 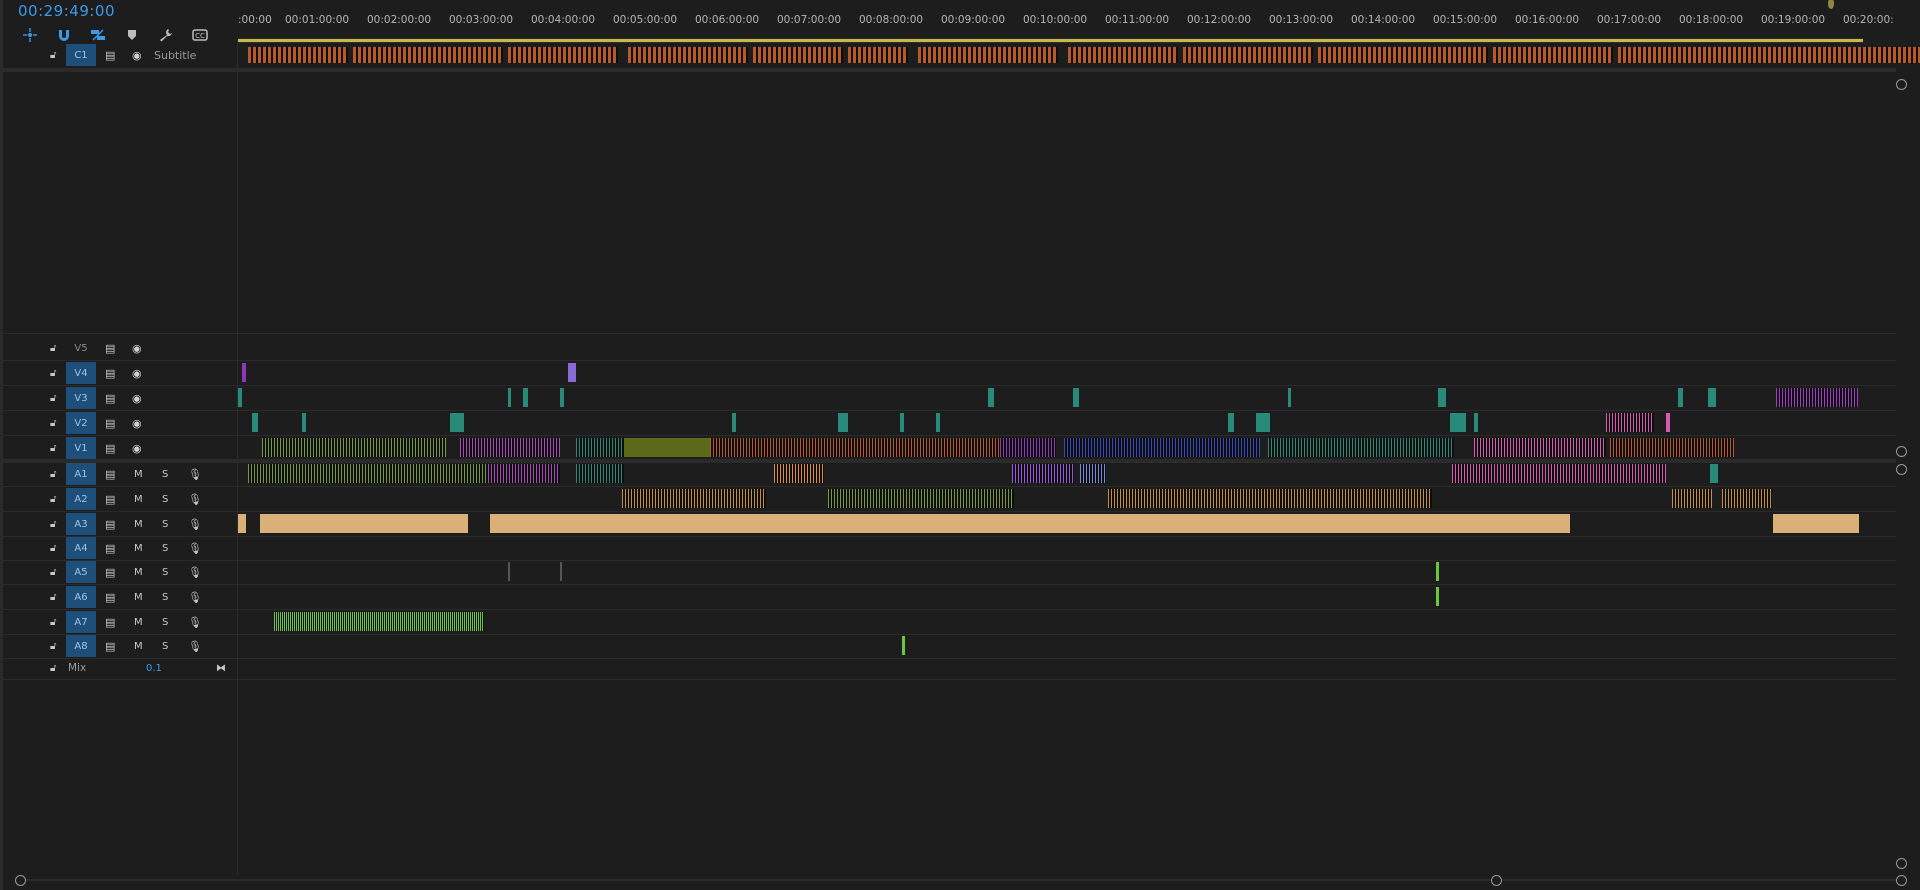 What do you see at coordinates (64, 35) in the screenshot?
I see `magnet-icon` at bounding box center [64, 35].